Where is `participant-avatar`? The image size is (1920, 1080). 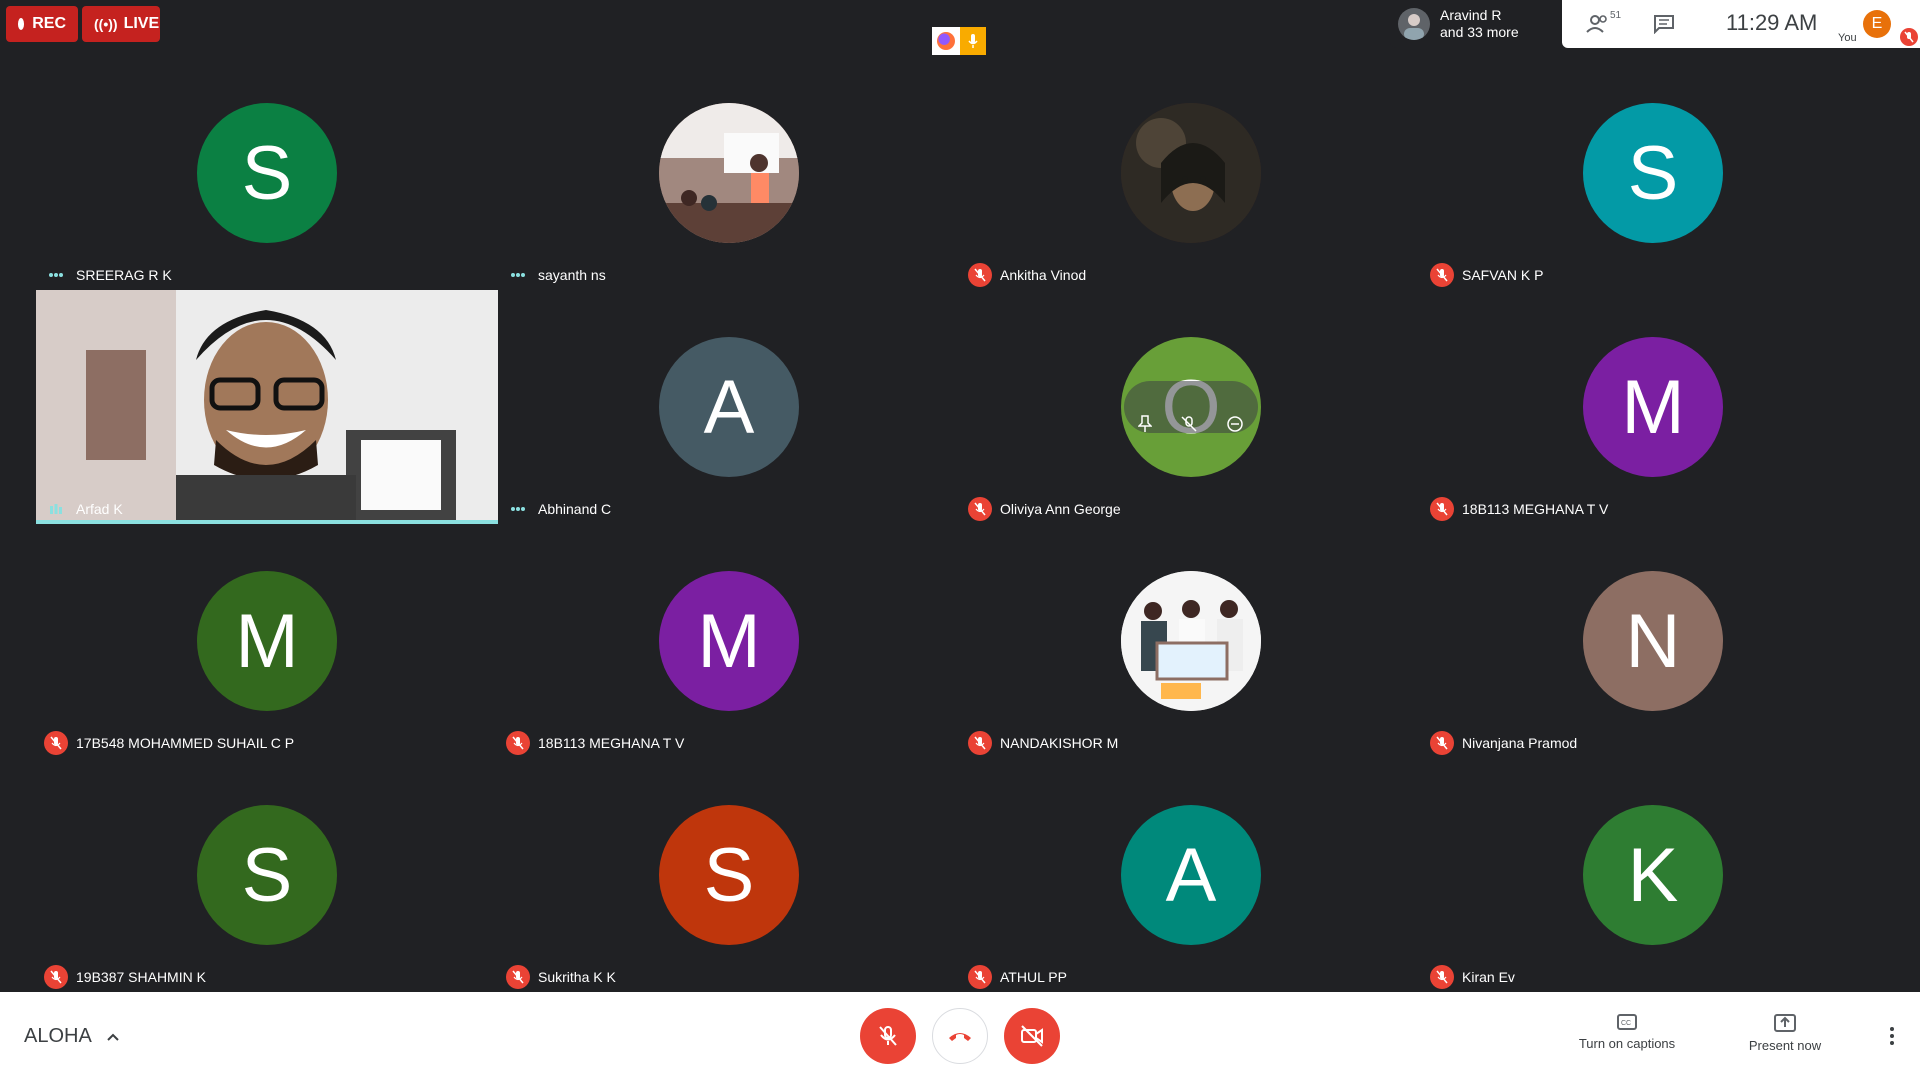 participant-avatar is located at coordinates (1191, 173).